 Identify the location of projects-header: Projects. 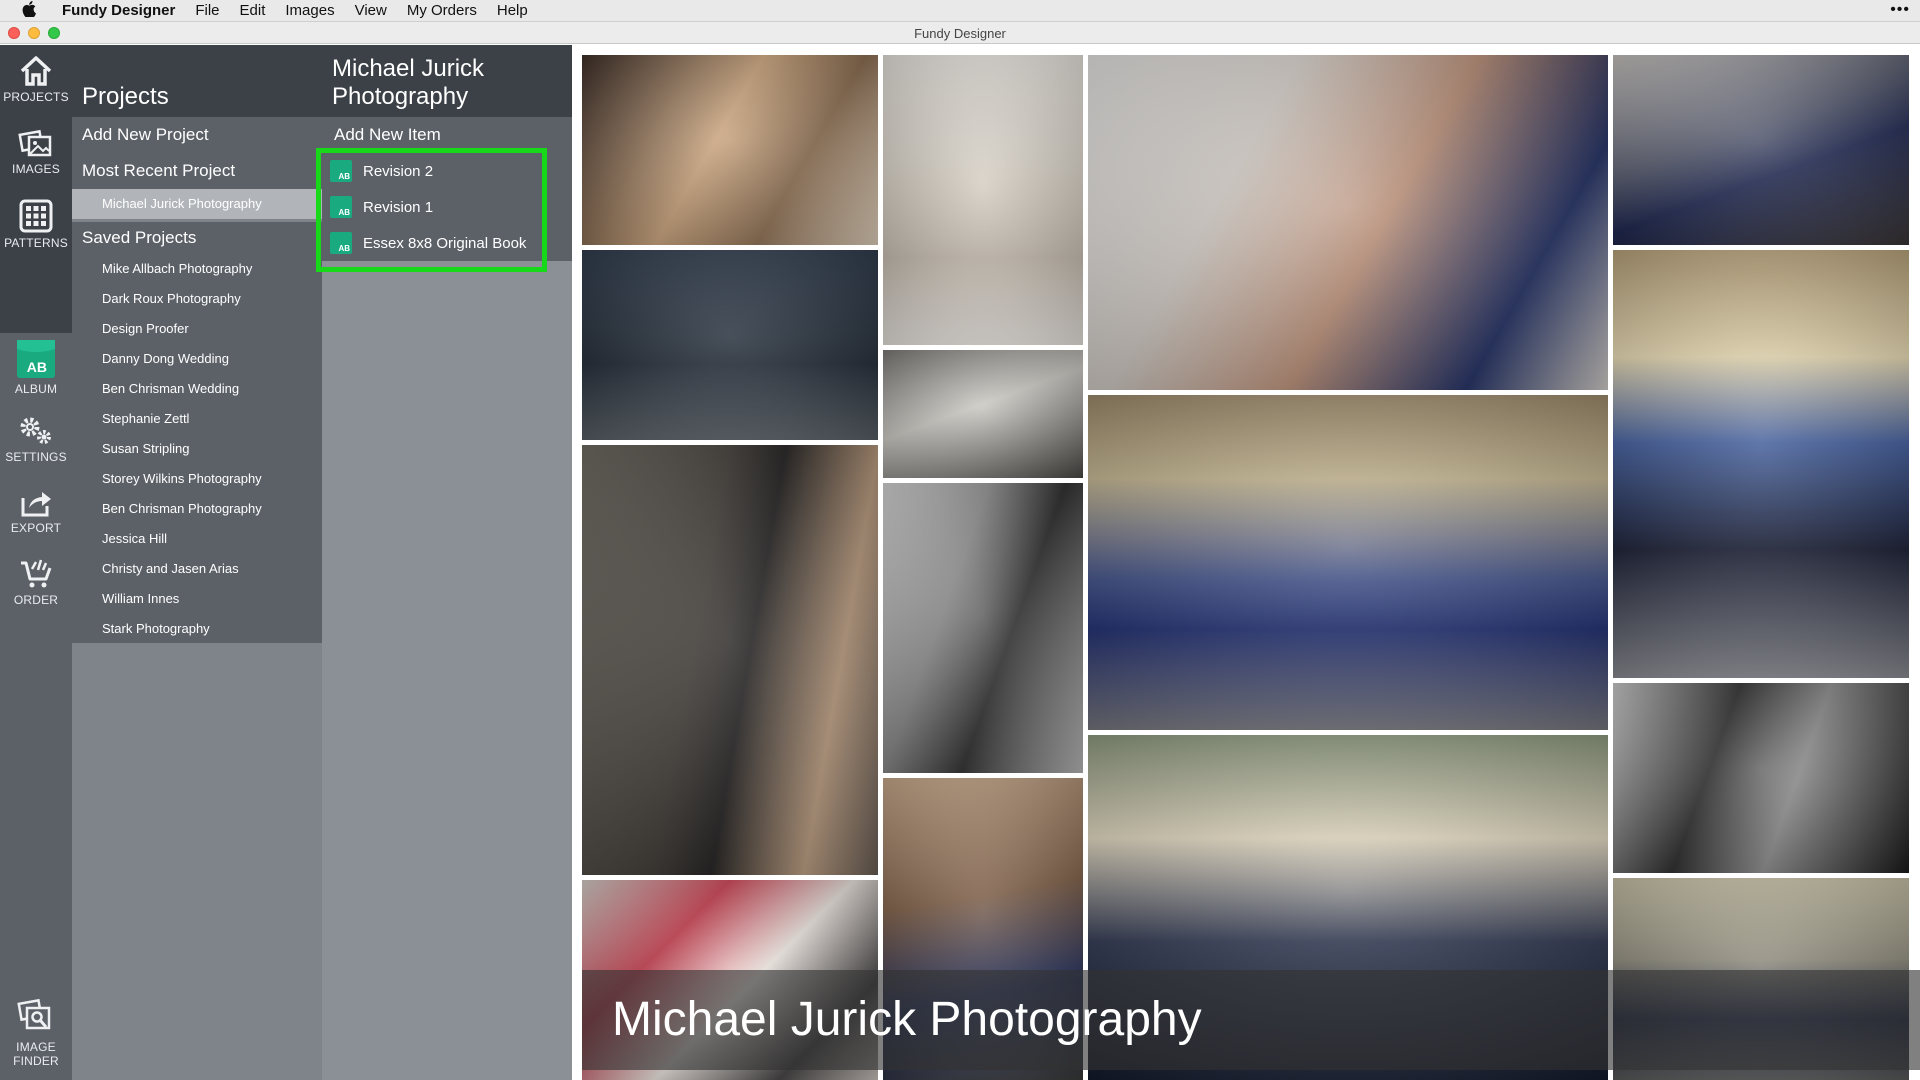
(197, 81).